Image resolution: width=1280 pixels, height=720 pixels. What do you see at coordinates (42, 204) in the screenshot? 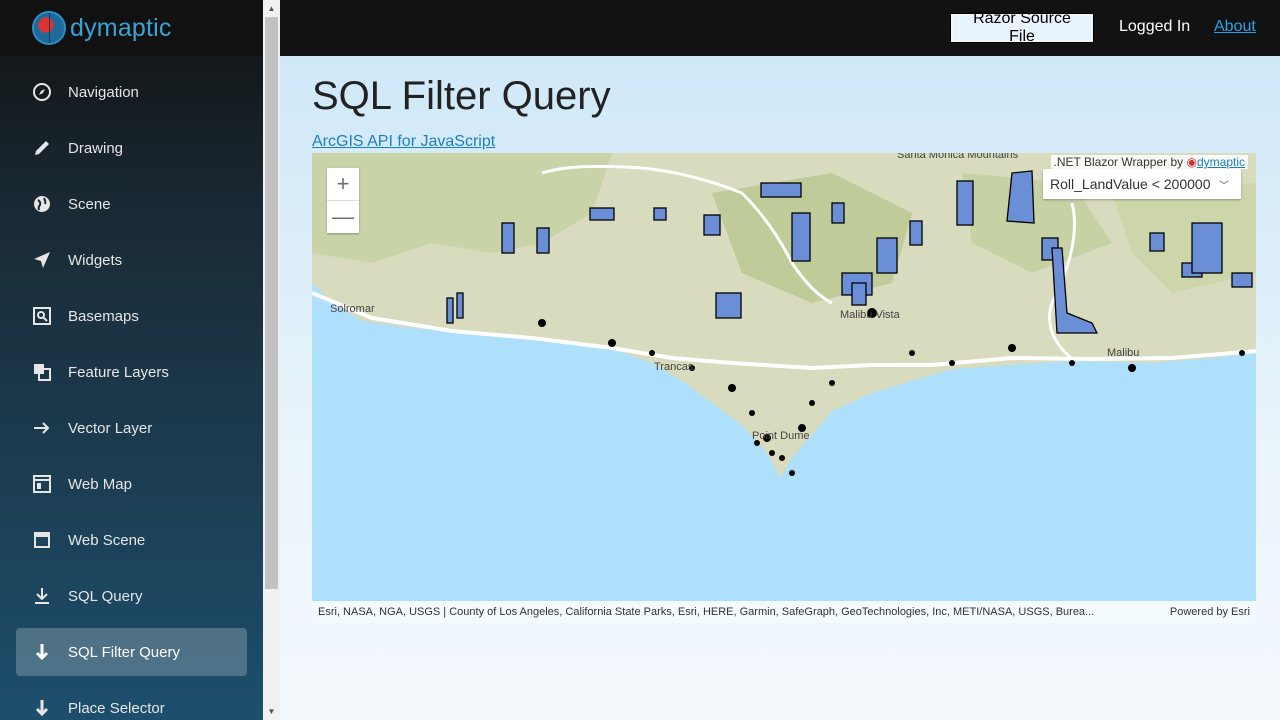
I see `globe-icon` at bounding box center [42, 204].